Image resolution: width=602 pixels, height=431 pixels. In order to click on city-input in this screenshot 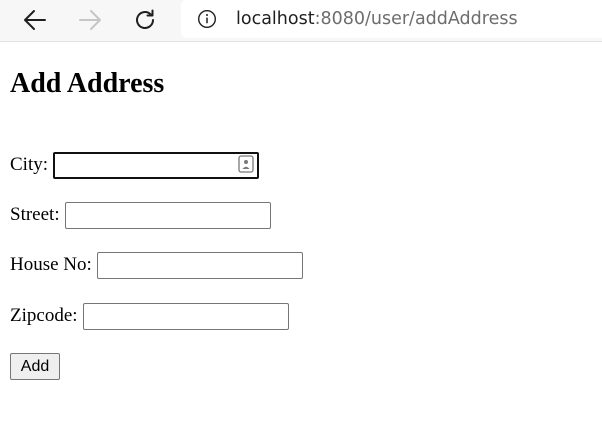, I will do `click(156, 165)`.